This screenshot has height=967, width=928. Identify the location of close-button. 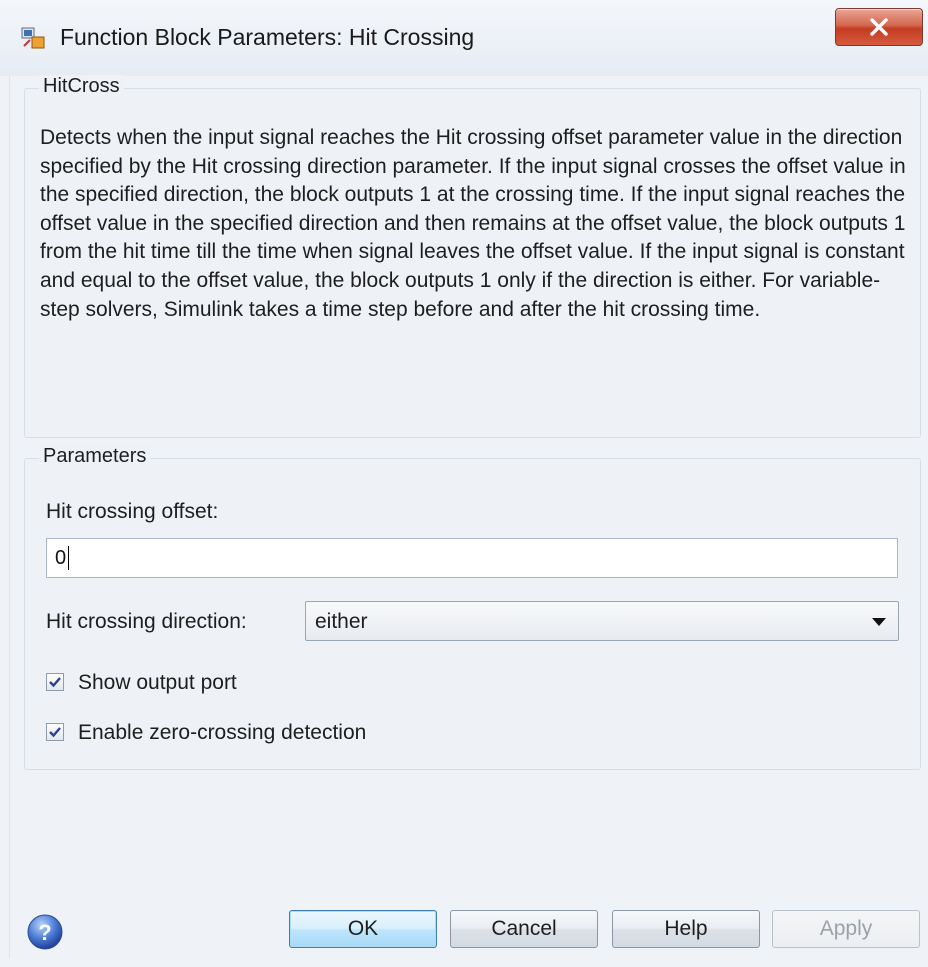
(879, 27).